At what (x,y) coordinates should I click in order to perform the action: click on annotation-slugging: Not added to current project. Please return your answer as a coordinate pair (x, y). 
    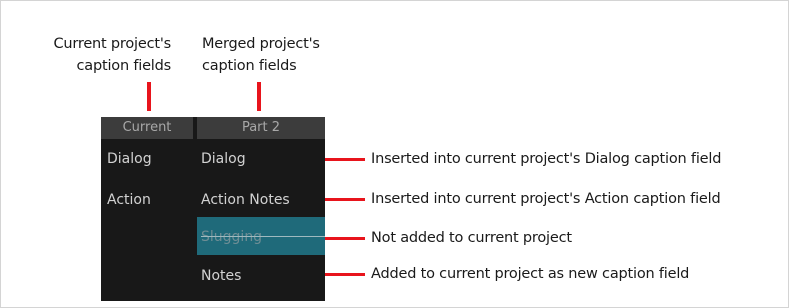
    Looking at the image, I should click on (471, 238).